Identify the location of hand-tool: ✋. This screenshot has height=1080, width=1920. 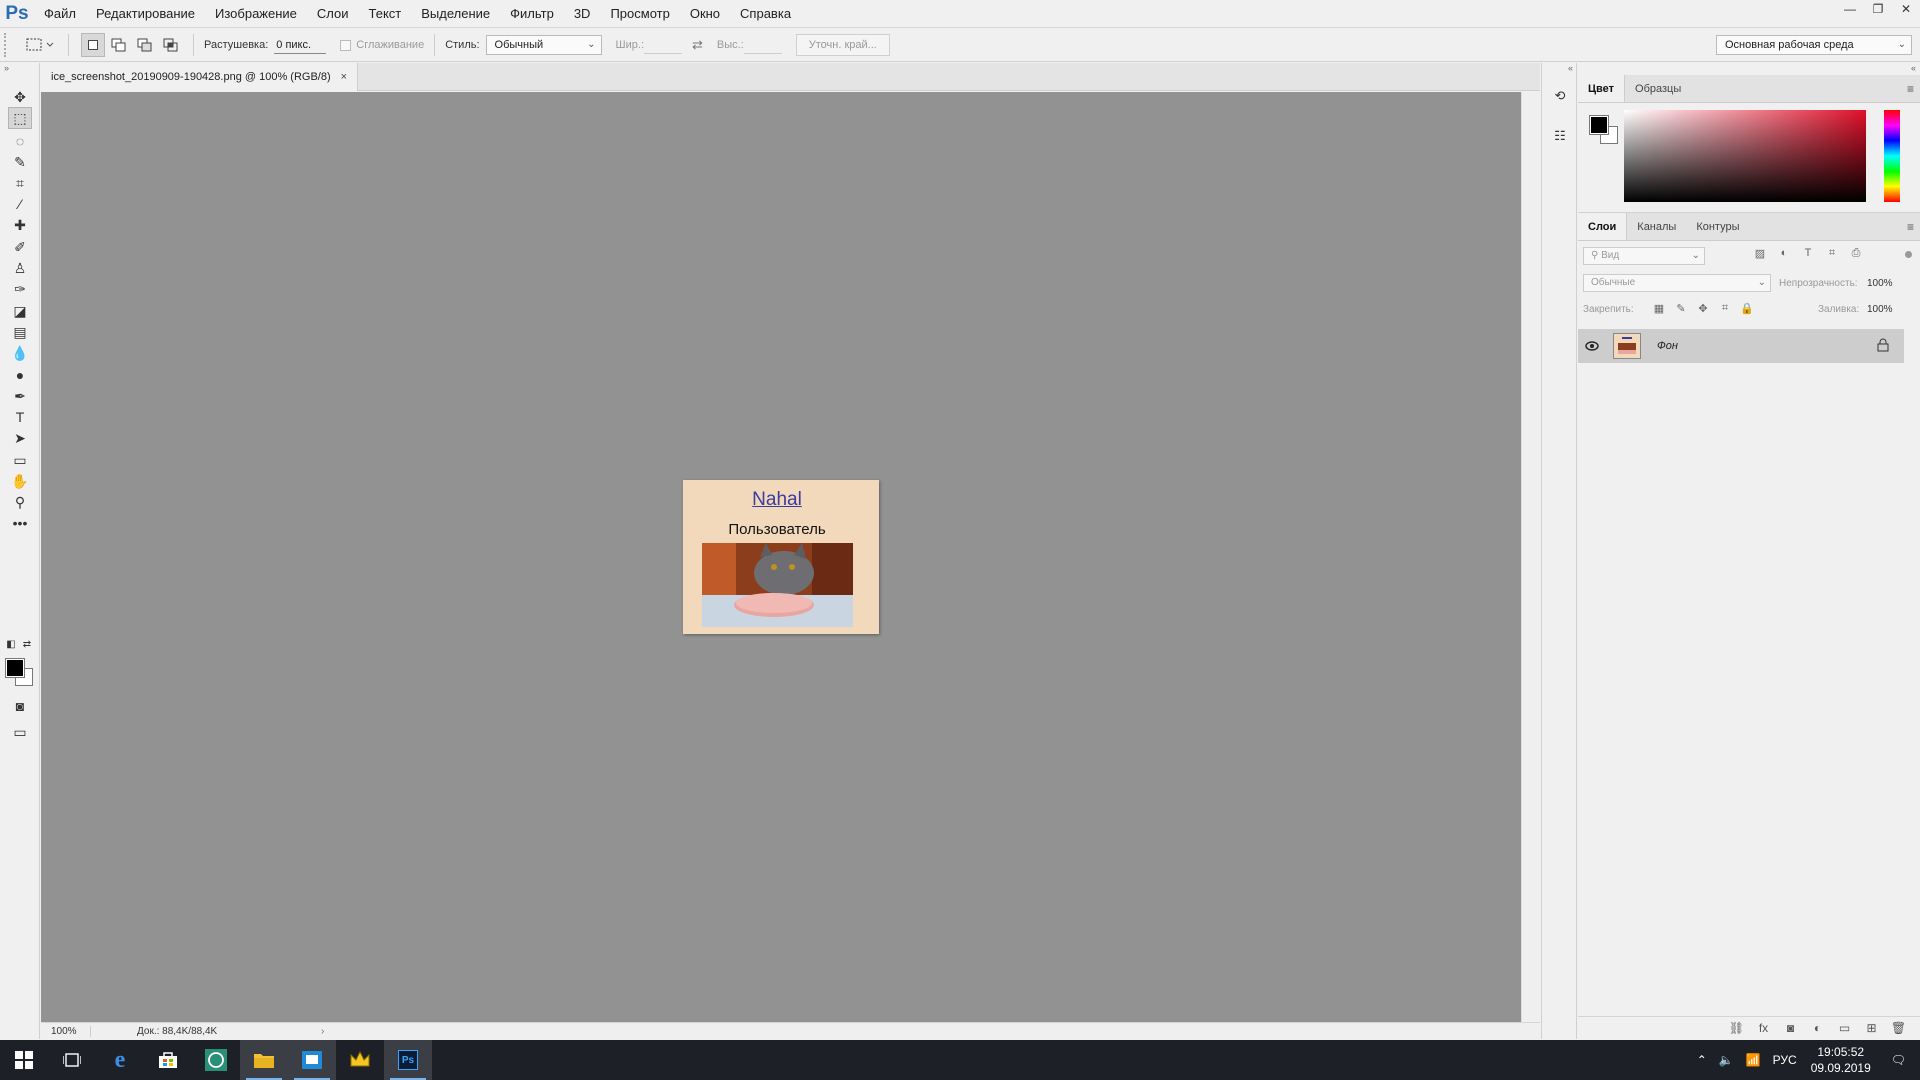
(20, 481).